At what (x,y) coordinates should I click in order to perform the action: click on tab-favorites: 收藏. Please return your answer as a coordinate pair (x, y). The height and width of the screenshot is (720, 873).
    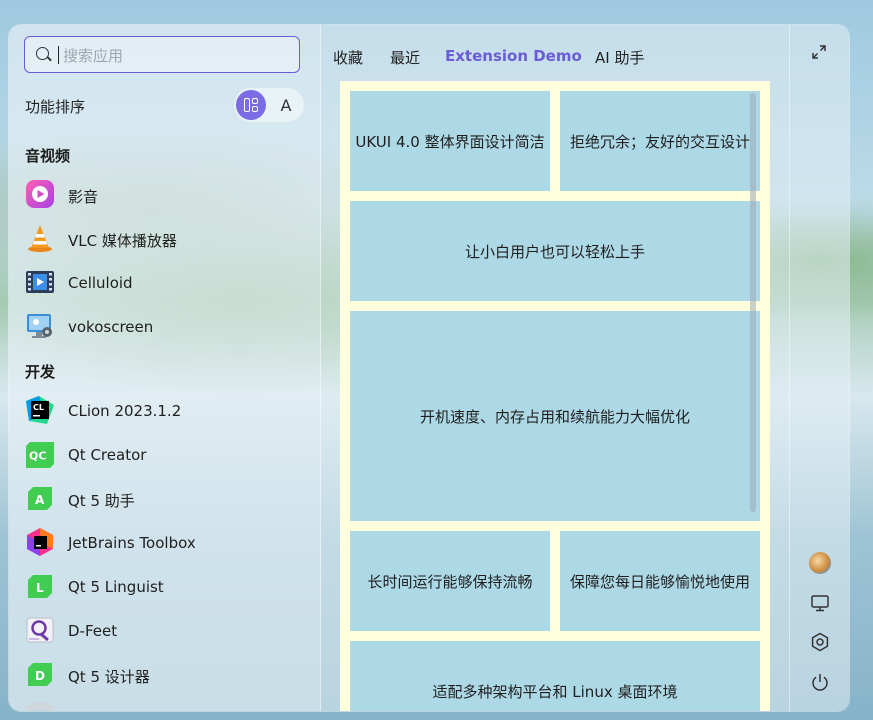
    Looking at the image, I should click on (348, 57).